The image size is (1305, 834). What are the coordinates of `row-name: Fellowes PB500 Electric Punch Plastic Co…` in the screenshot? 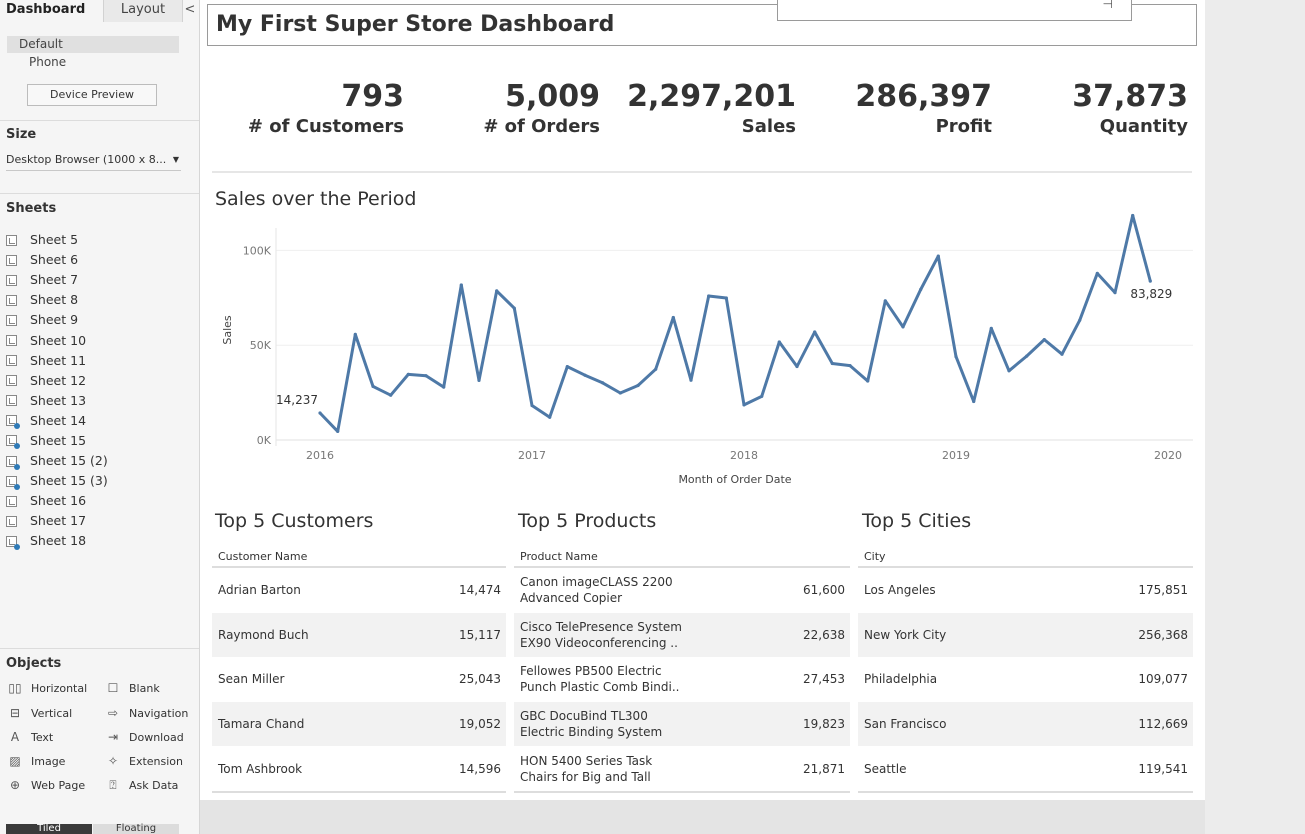 It's located at (600, 679).